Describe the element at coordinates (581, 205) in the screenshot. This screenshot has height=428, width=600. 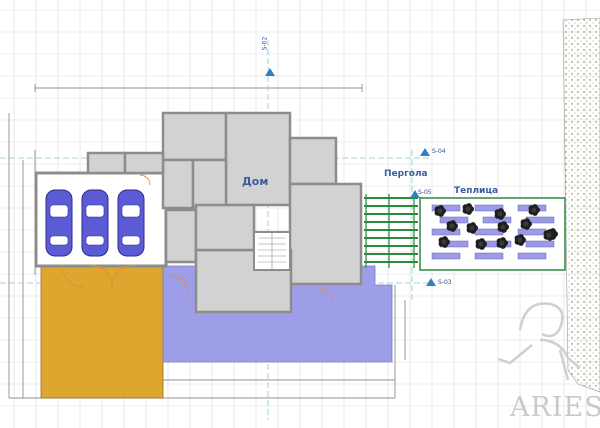
I see `neighbour-plot` at that location.